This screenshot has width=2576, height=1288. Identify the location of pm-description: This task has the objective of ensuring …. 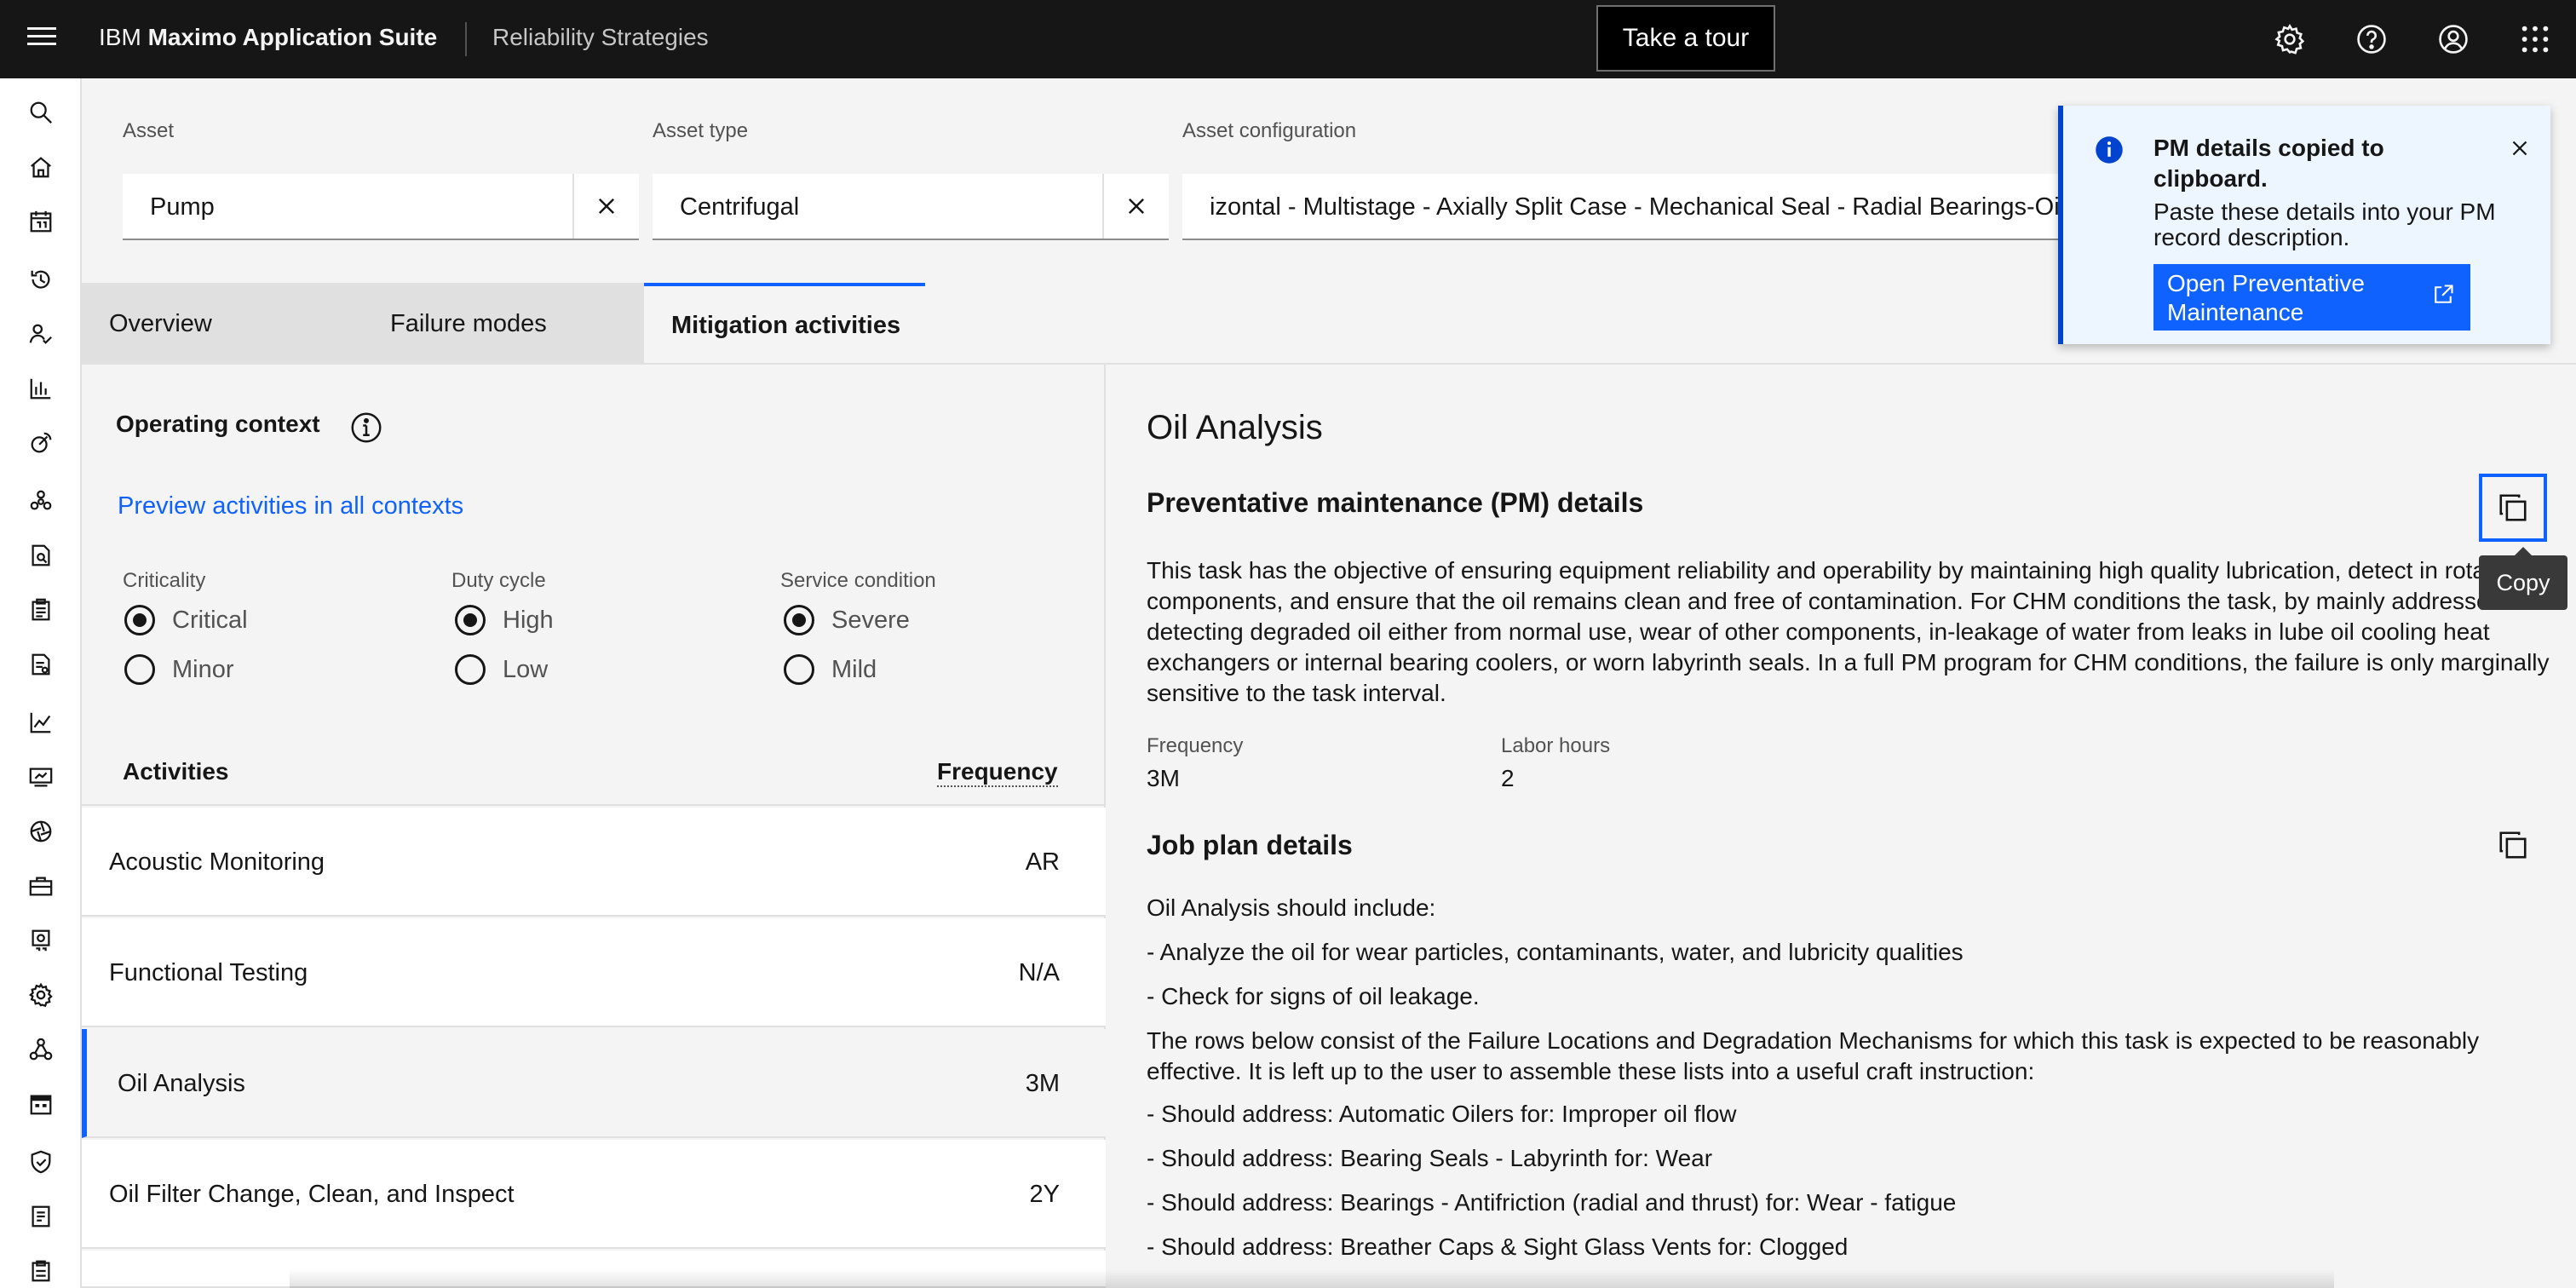
(1849, 632).